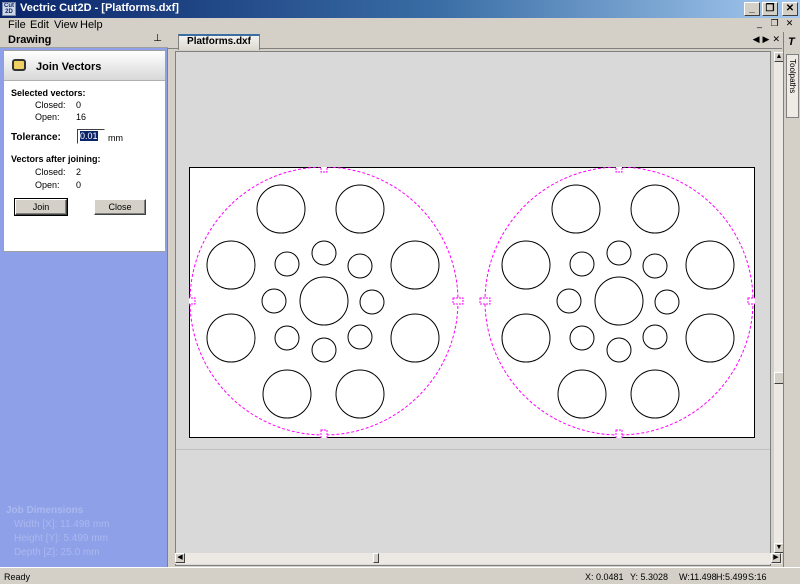 Image resolution: width=800 pixels, height=584 pixels. What do you see at coordinates (698, 577) in the screenshot?
I see `status-w: W:11.498` at bounding box center [698, 577].